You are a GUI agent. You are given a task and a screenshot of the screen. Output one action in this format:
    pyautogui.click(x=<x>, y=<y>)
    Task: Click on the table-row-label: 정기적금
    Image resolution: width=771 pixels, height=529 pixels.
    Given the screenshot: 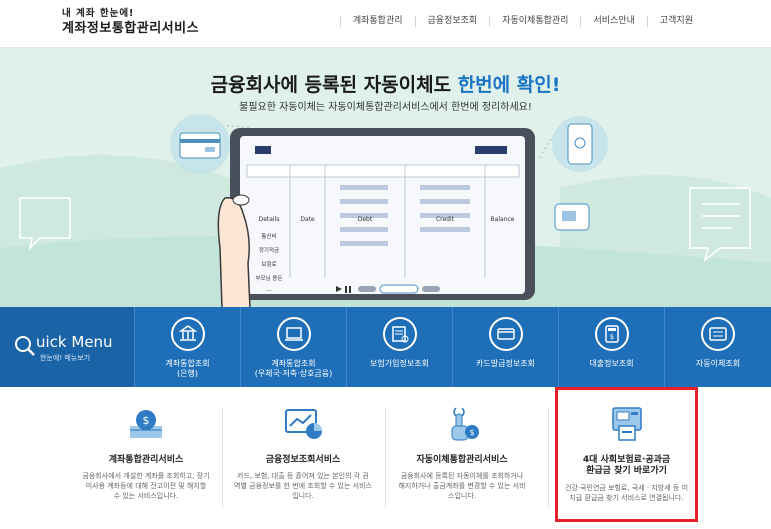 What is the action you would take?
    pyautogui.click(x=269, y=251)
    